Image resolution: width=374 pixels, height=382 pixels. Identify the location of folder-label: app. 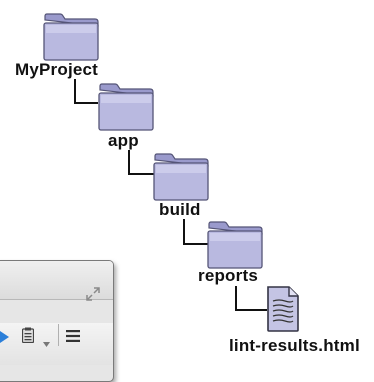
(123, 140).